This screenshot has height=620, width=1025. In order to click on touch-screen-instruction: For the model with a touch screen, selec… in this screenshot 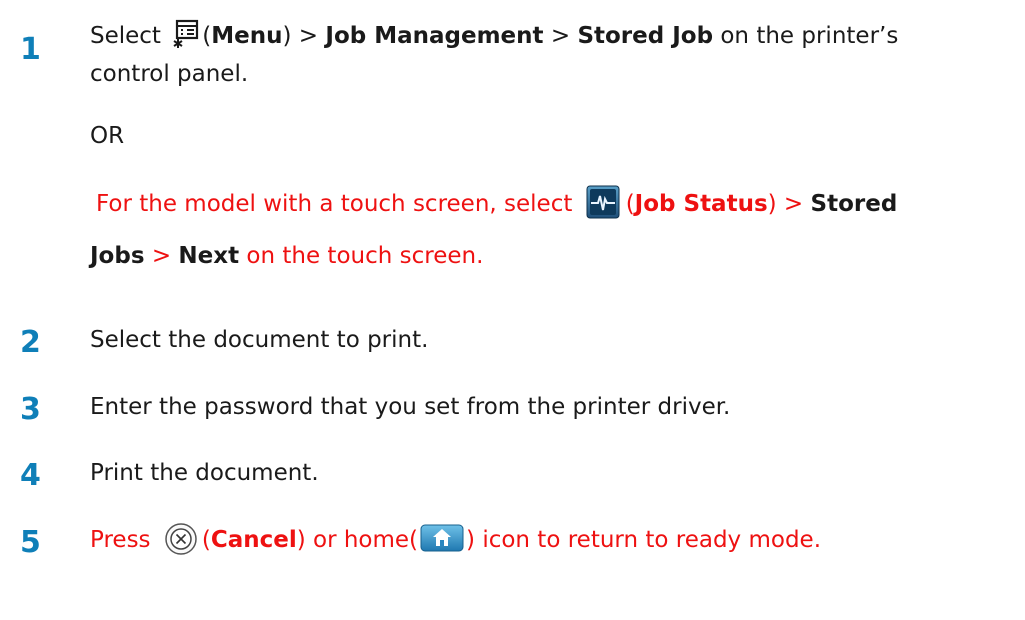, I will do `click(497, 203)`.